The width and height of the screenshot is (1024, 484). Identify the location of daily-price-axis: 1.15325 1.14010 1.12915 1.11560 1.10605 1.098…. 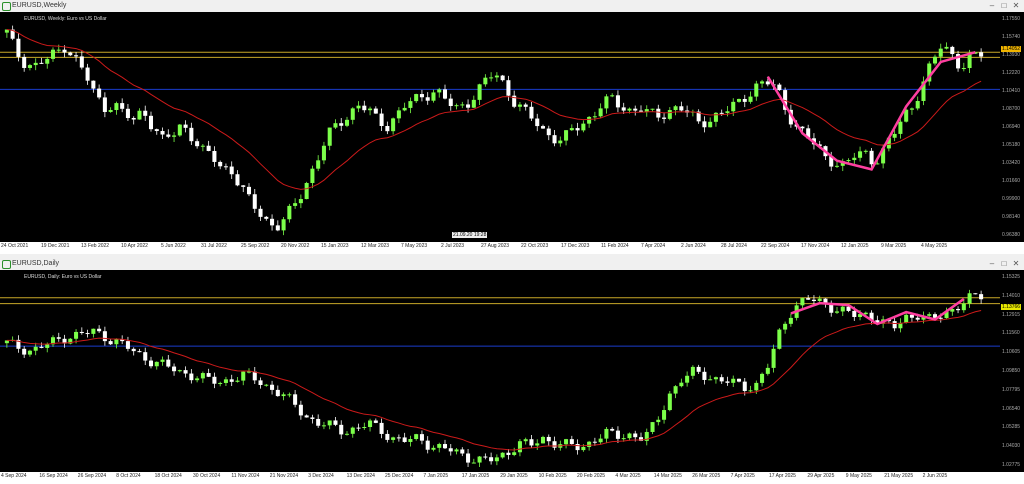
(1012, 371).